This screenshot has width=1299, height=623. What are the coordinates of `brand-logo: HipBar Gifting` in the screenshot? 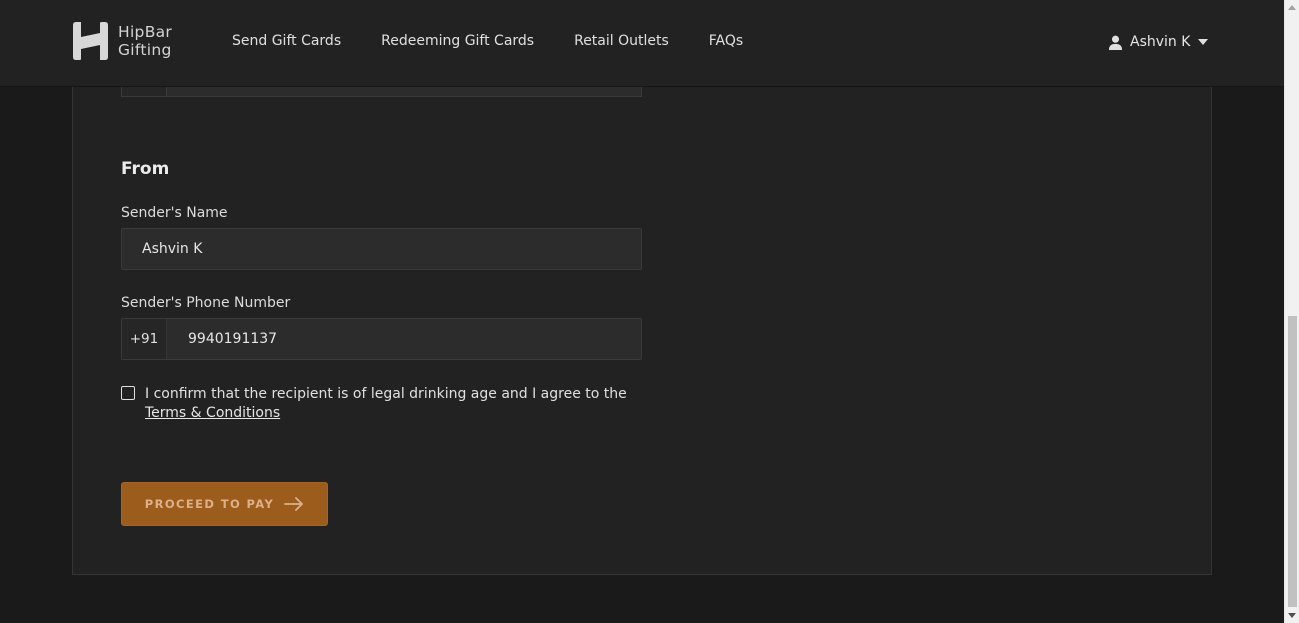 It's located at (122, 41).